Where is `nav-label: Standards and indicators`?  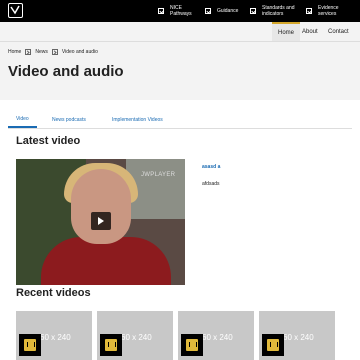
nav-label: Standards and indicators is located at coordinates (278, 11).